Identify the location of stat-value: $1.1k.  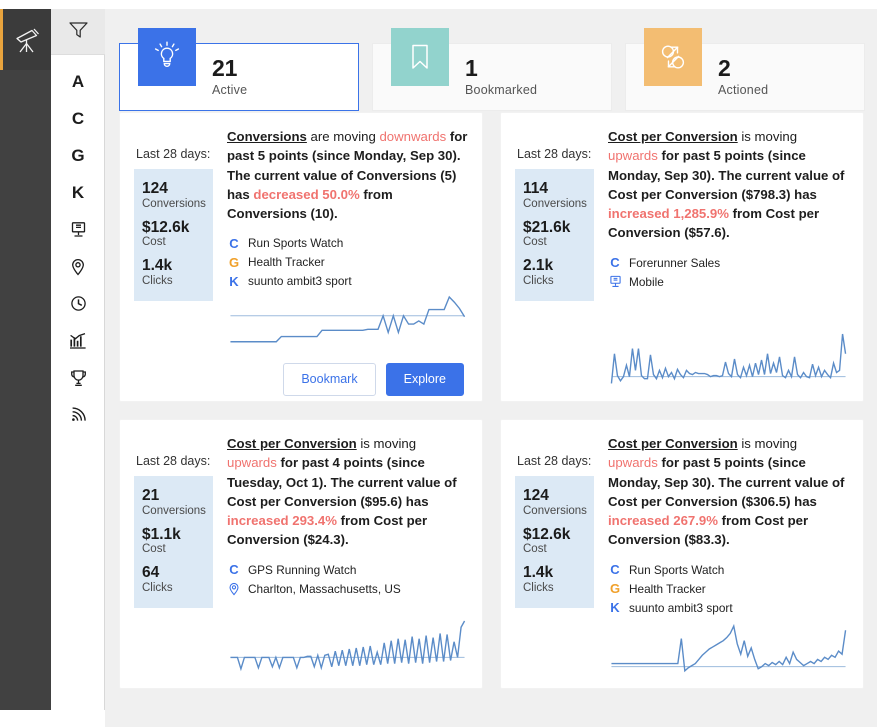
(161, 534).